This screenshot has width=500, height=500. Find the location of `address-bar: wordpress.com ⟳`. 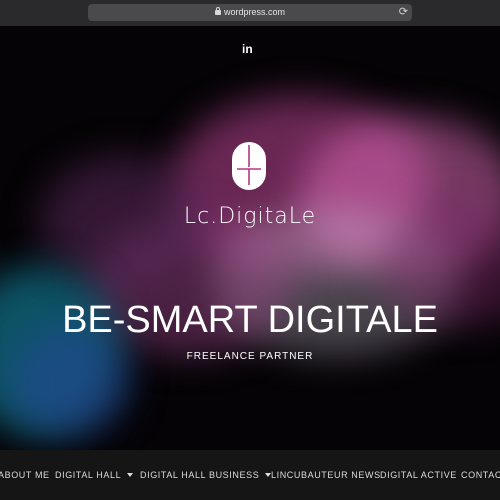

address-bar: wordpress.com ⟳ is located at coordinates (250, 12).